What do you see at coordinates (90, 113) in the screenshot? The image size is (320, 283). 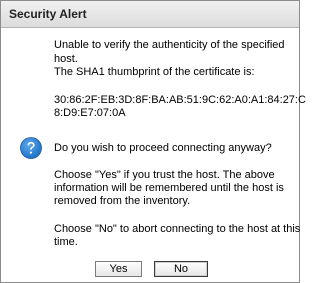 I see `thumbprint-line: 8:D9:E7:07:0A` at bounding box center [90, 113].